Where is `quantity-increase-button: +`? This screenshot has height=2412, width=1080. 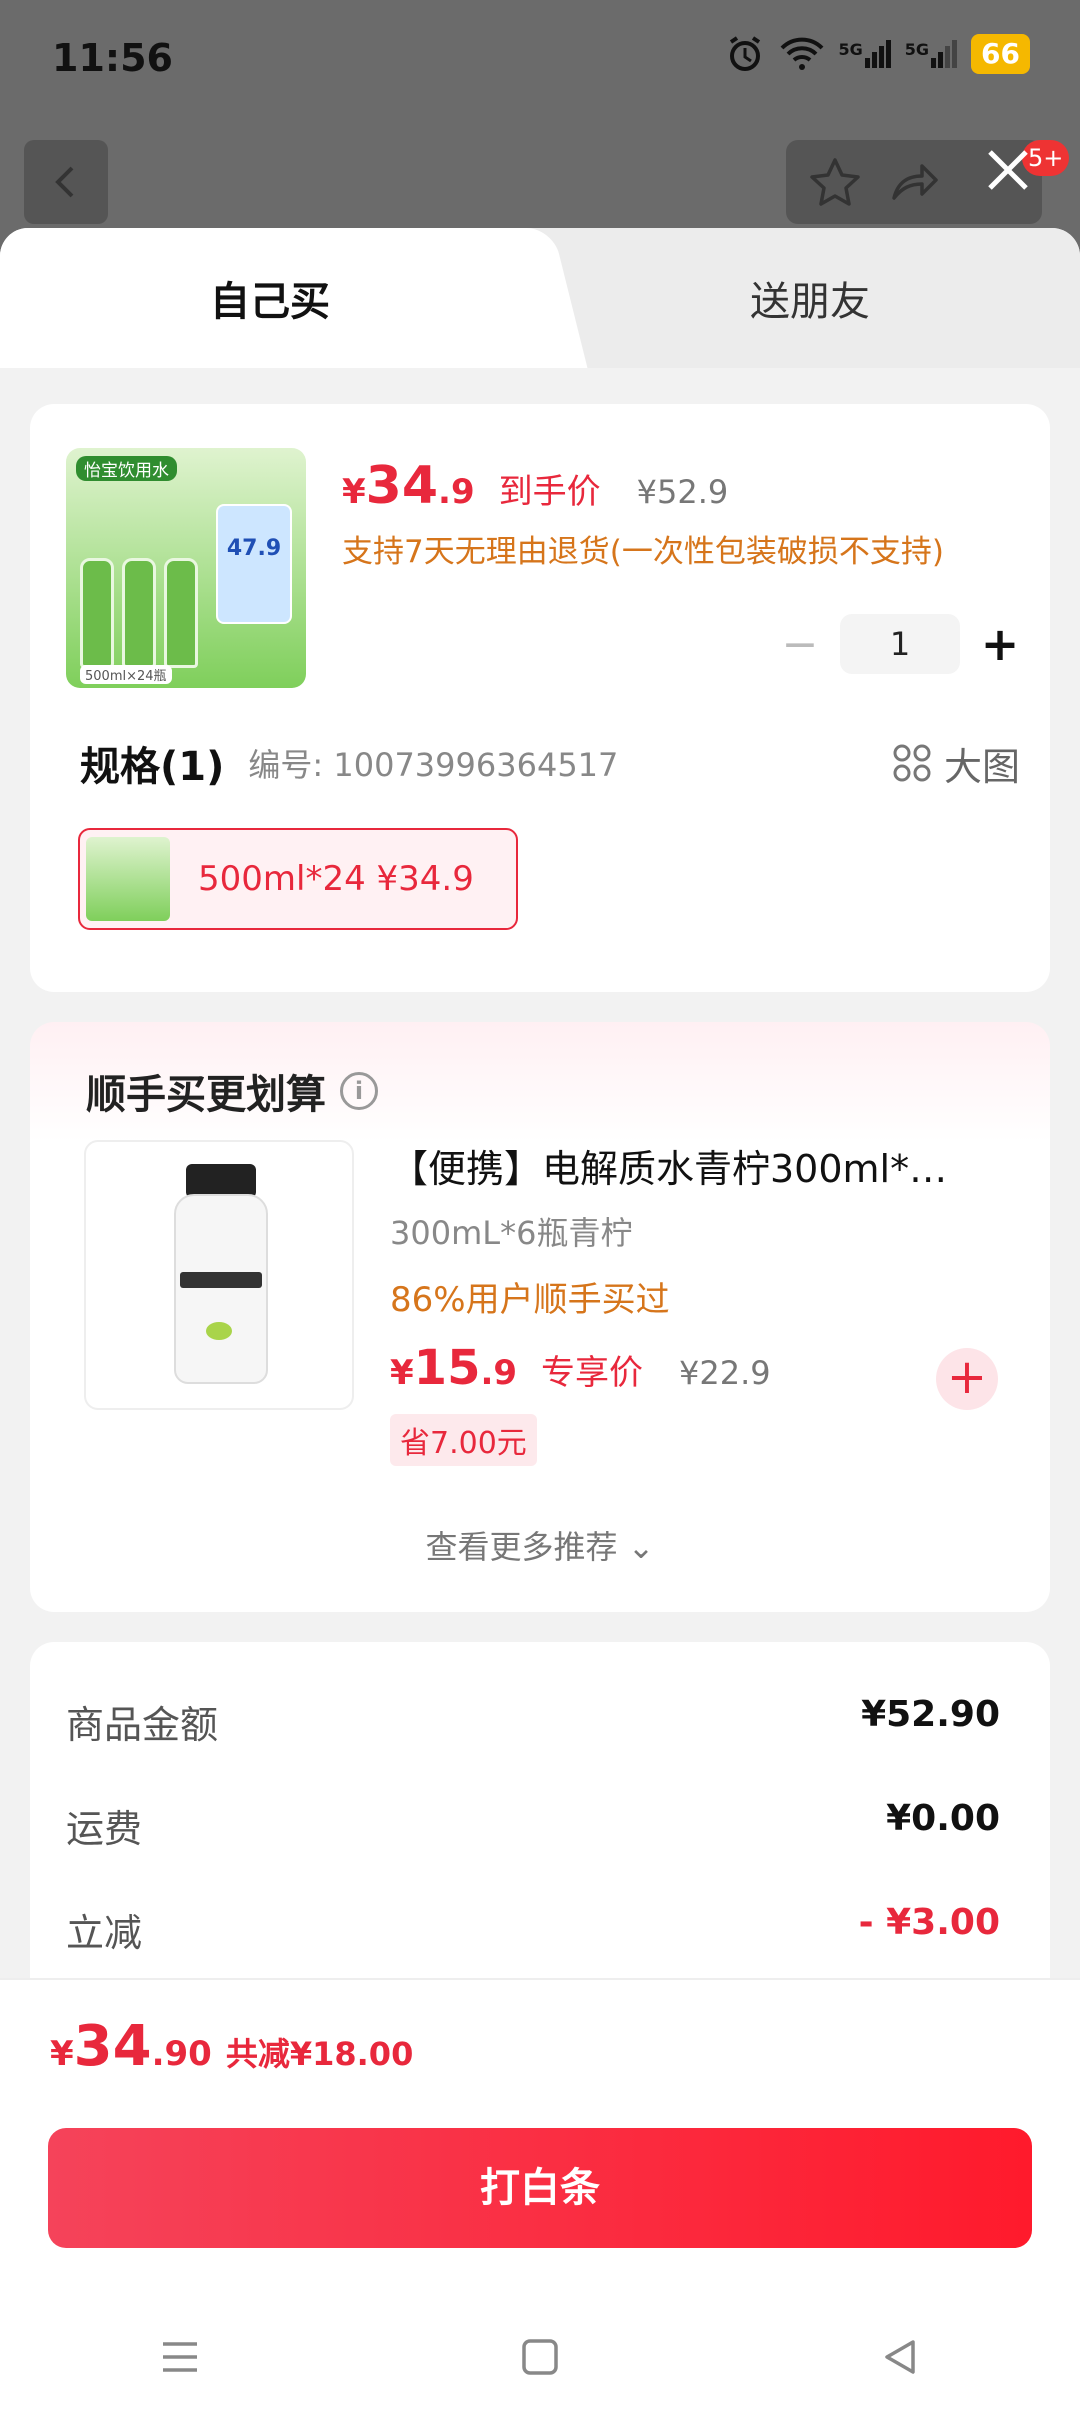
quantity-increase-button: + is located at coordinates (1000, 644).